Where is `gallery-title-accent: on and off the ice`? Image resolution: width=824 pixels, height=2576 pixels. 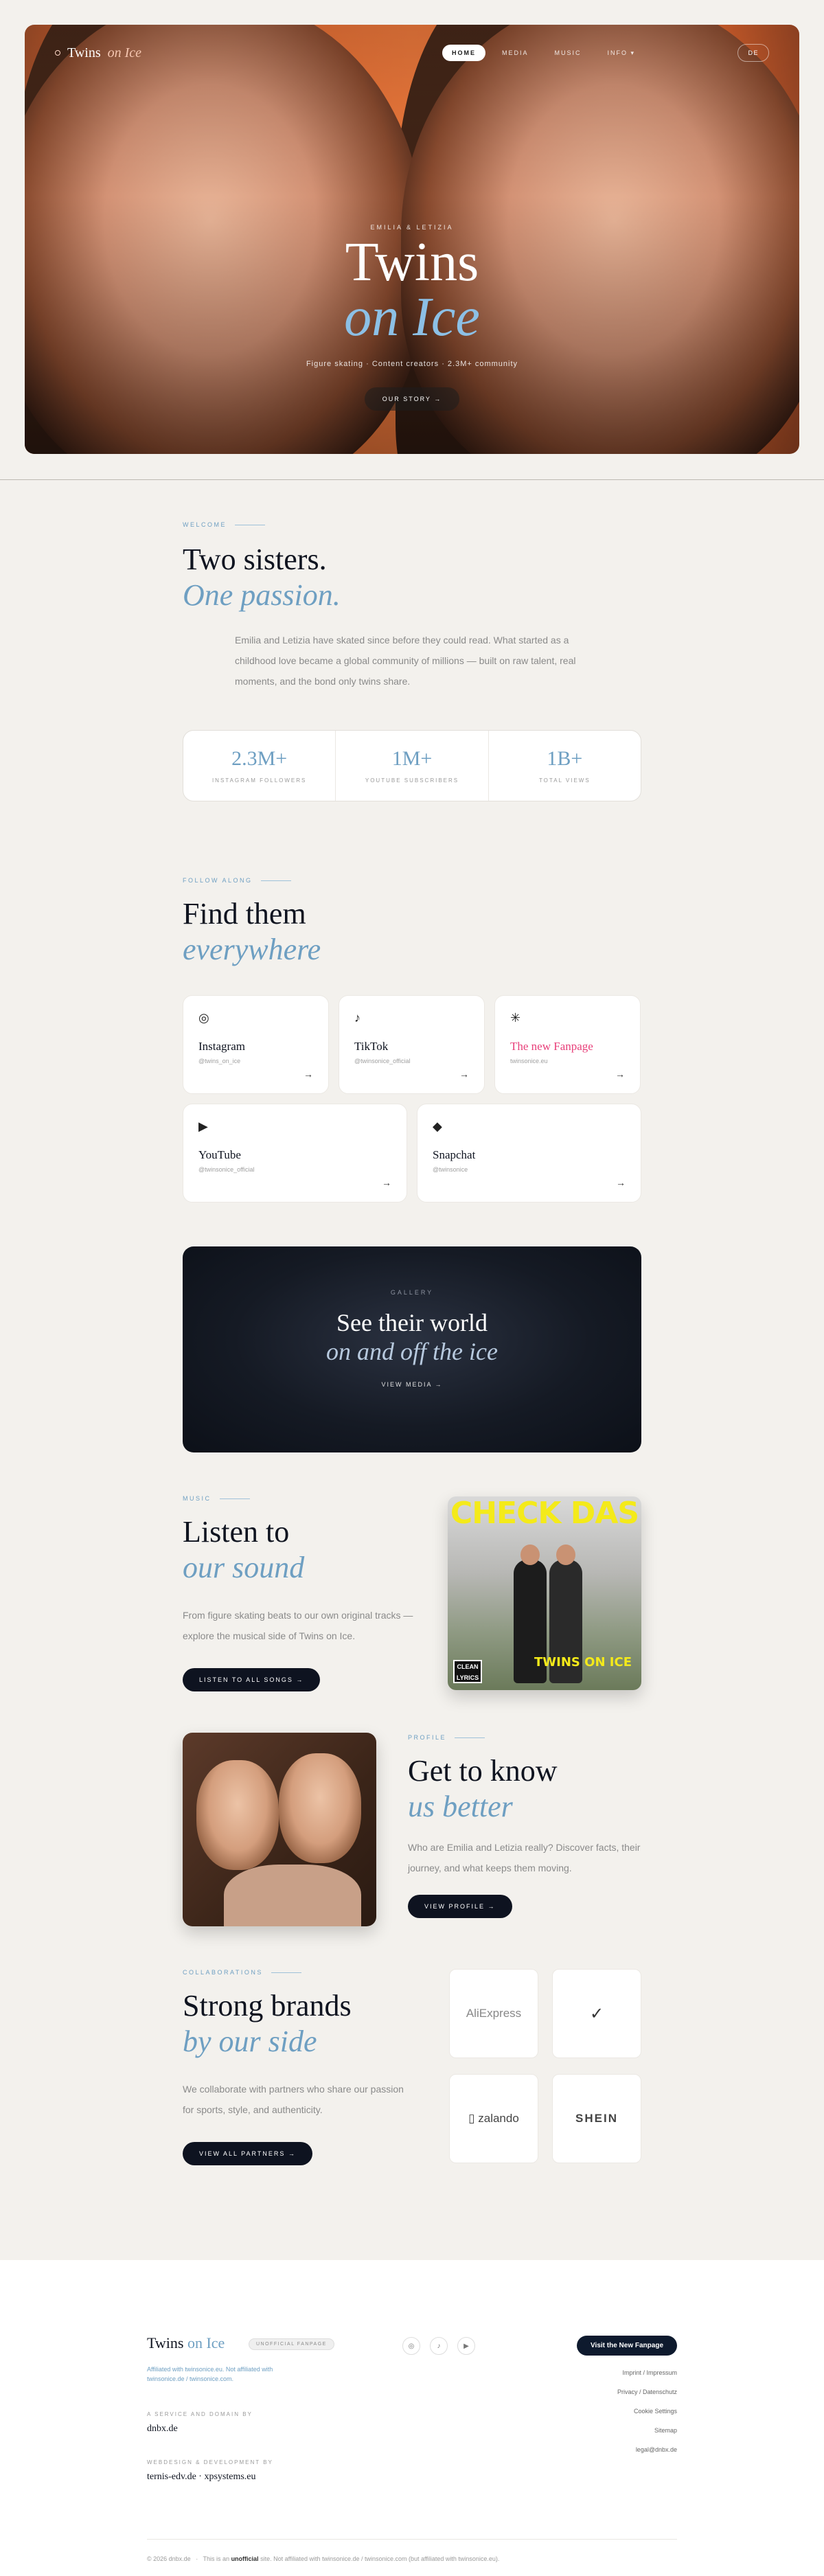
gallery-title-accent: on and off the ice is located at coordinates (412, 1351).